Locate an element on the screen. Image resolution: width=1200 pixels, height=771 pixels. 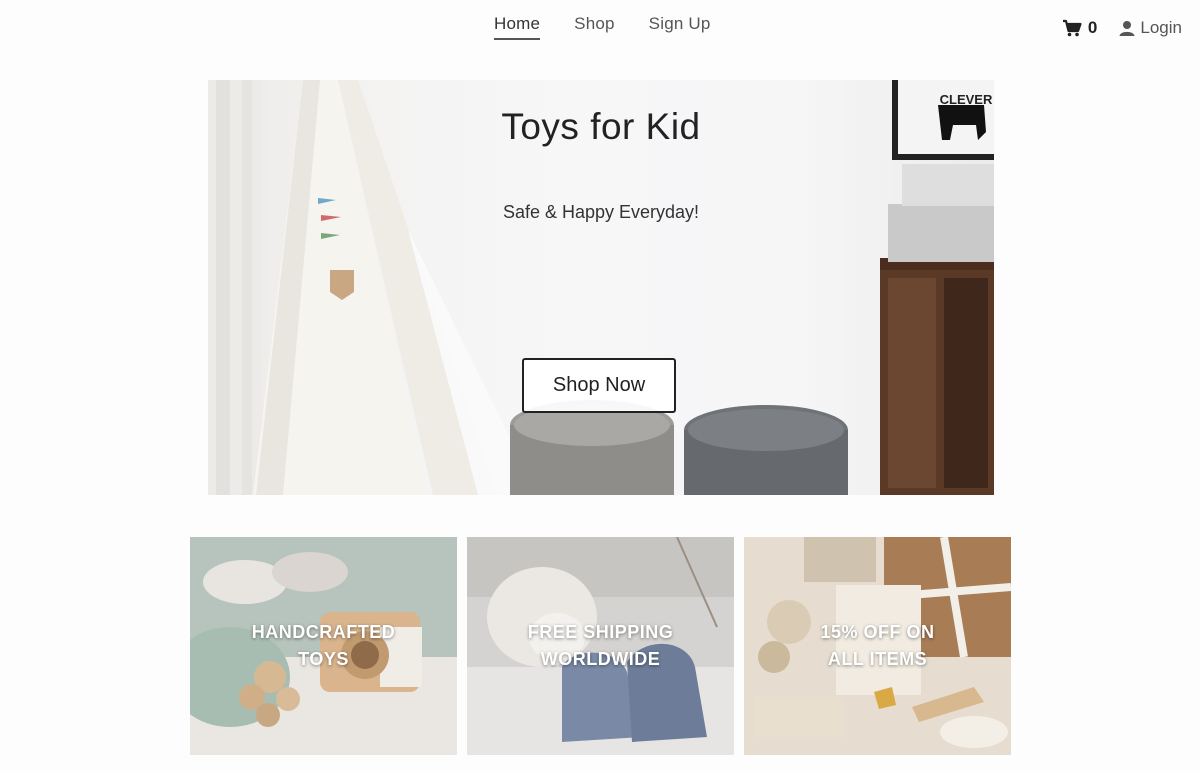
login-button: Login is located at coordinates (1150, 28).